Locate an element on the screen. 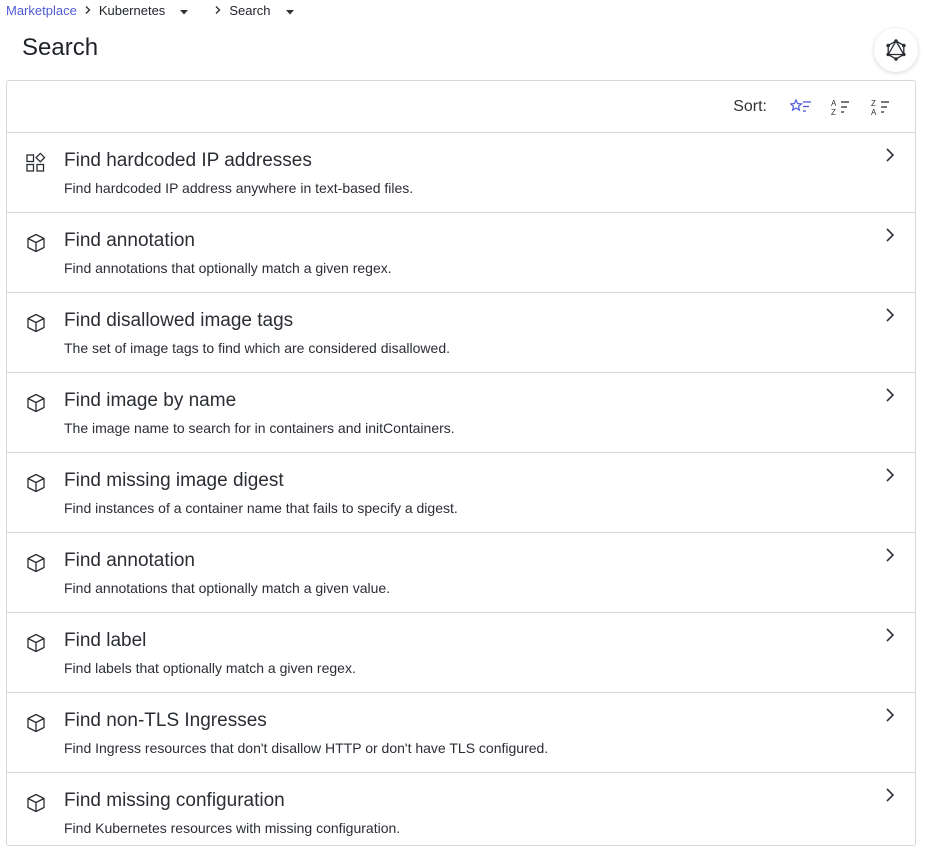 This screenshot has width=931, height=862. sort-a-z-button: A Z is located at coordinates (841, 107).